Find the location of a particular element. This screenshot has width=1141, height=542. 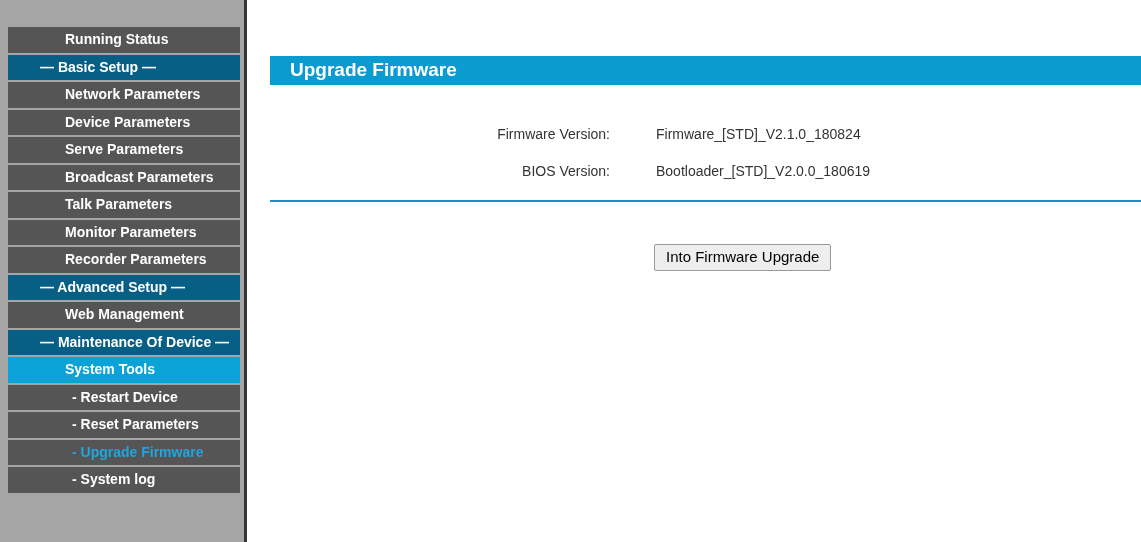

upgrade-button: Into Firmware Upgrade is located at coordinates (743, 257).